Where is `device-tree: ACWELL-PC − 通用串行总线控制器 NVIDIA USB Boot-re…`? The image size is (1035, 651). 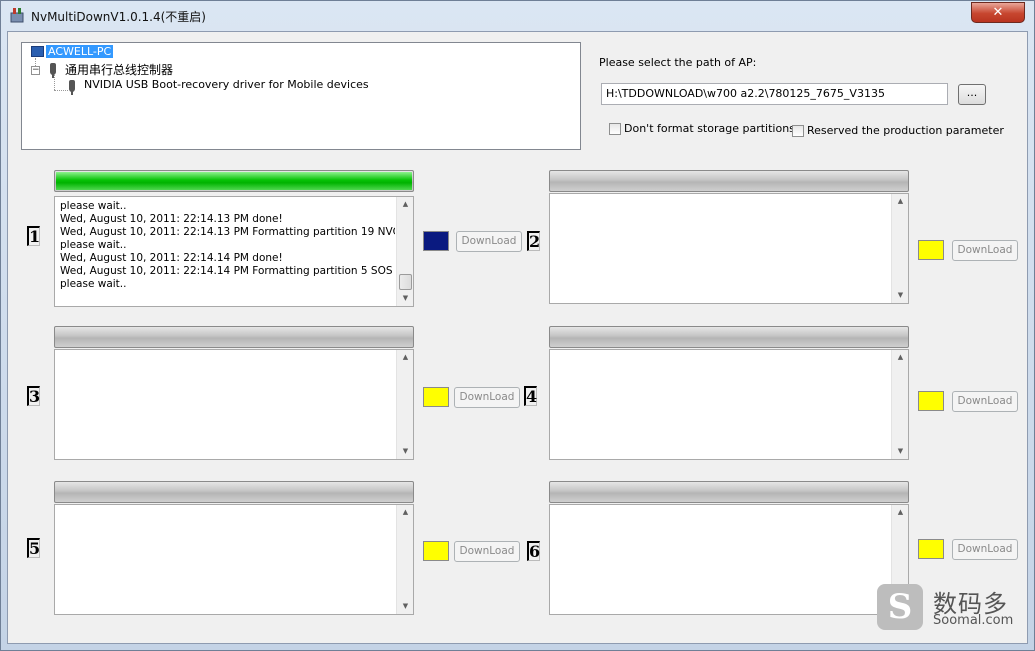 device-tree: ACWELL-PC − 通用串行总线控制器 NVIDIA USB Boot-re… is located at coordinates (301, 96).